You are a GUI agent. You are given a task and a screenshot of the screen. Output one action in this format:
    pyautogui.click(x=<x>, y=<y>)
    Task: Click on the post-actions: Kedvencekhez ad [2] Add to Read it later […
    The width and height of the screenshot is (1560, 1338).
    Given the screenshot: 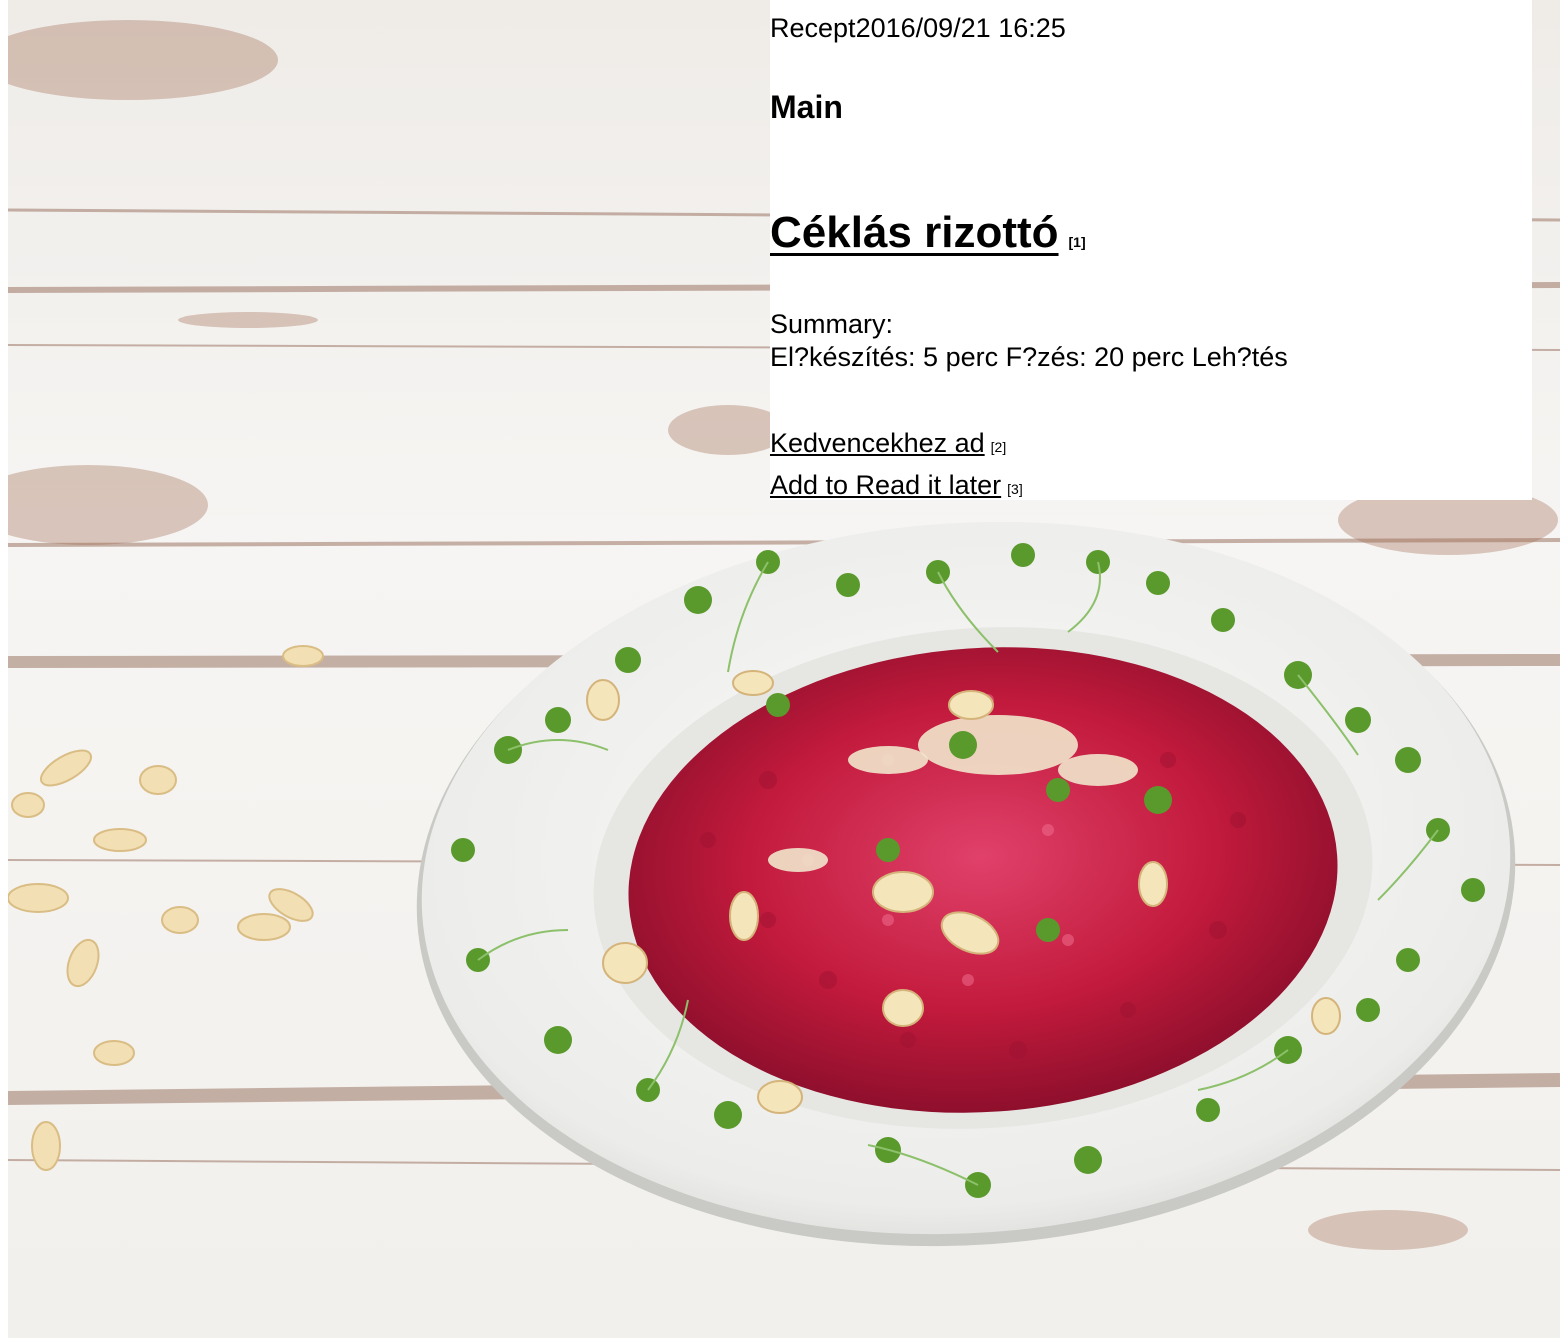 What is the action you would take?
    pyautogui.click(x=896, y=466)
    